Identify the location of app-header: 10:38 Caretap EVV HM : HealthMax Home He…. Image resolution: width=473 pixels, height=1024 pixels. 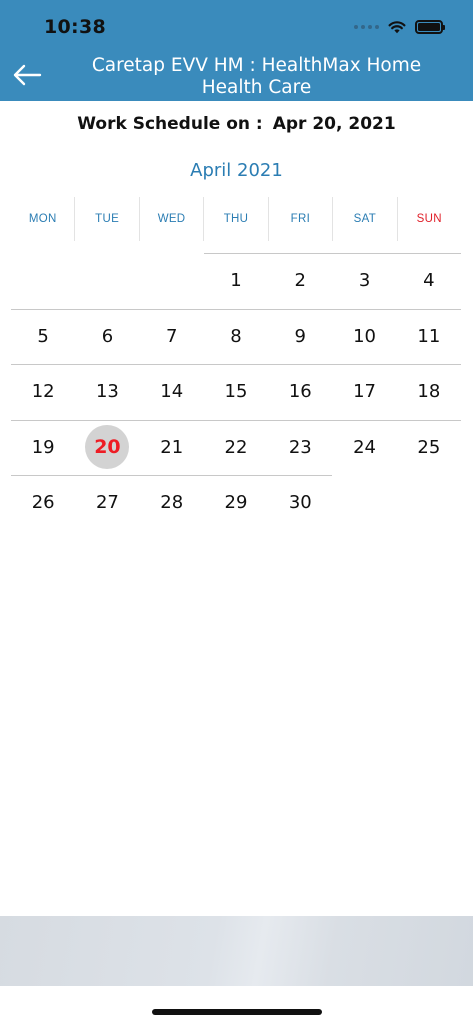
(236, 50).